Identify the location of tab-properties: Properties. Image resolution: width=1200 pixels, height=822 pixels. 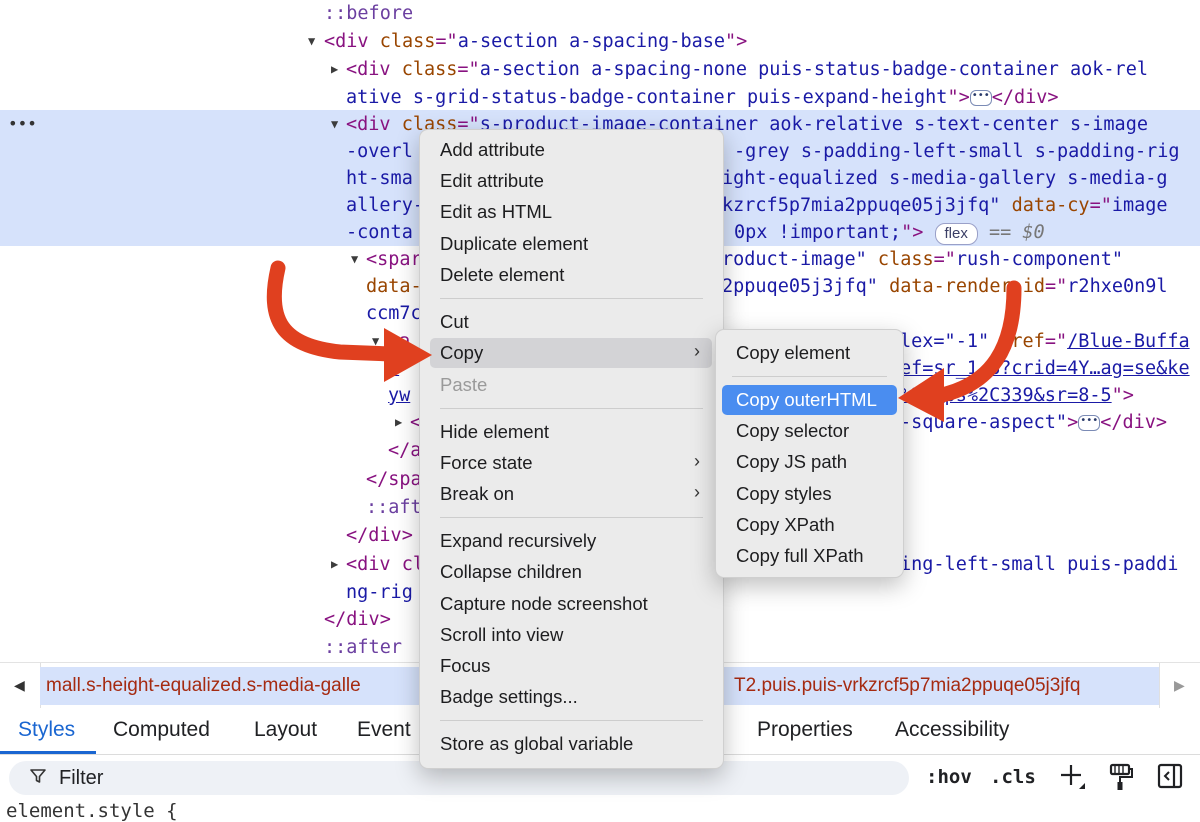
(805, 730).